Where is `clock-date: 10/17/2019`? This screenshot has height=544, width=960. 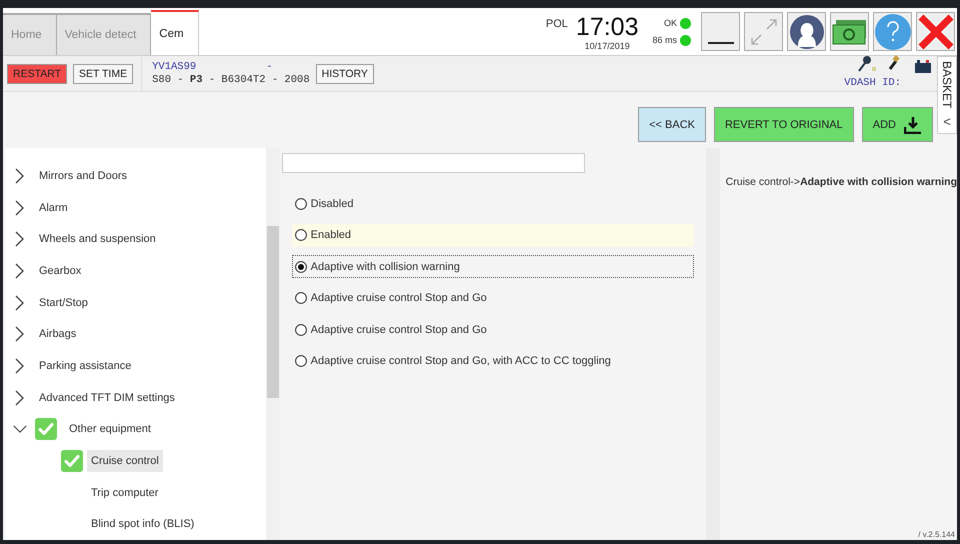
clock-date: 10/17/2019 is located at coordinates (607, 45).